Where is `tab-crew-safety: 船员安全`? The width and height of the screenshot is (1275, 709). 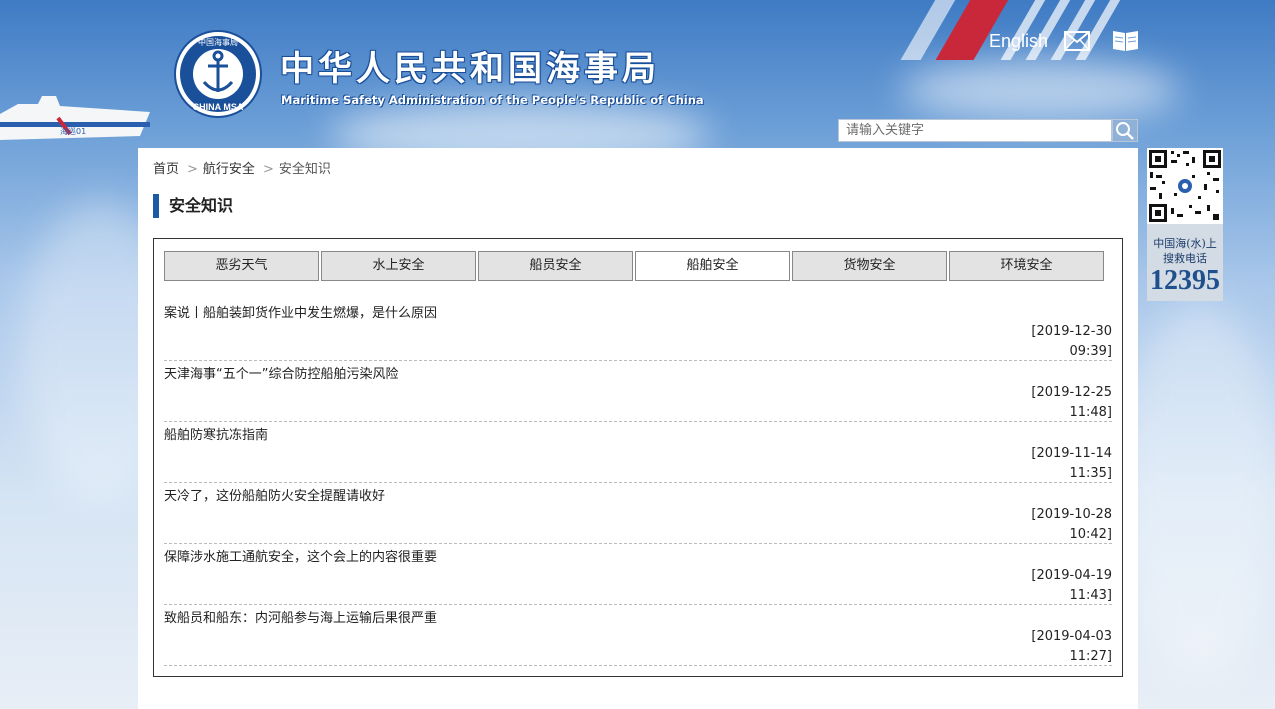 tab-crew-safety: 船员安全 is located at coordinates (555, 266).